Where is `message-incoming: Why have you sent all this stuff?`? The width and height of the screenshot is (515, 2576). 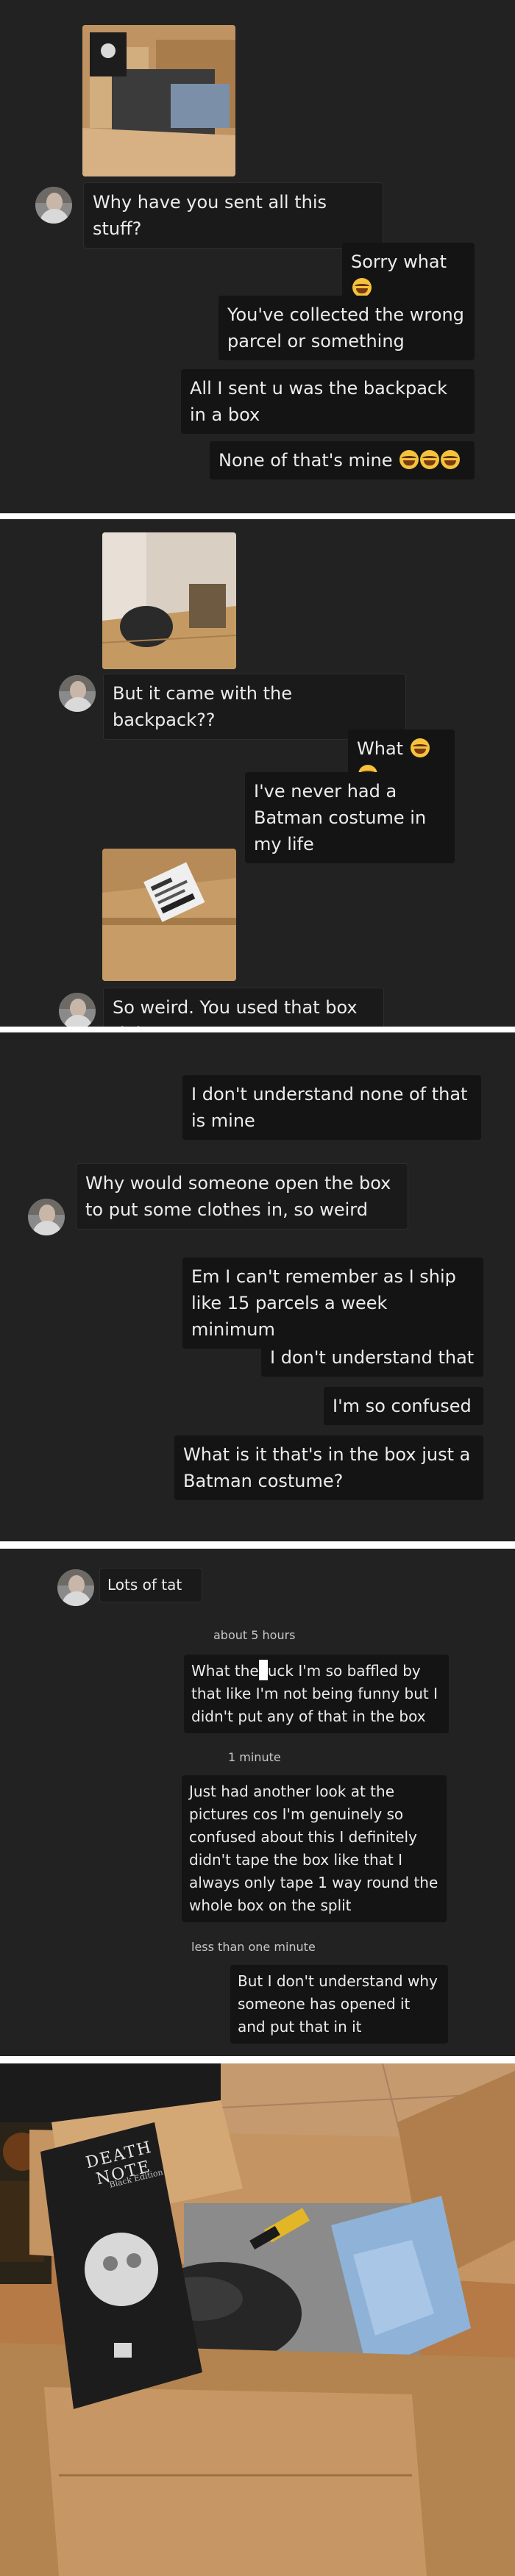 message-incoming: Why have you sent all this stuff? is located at coordinates (233, 215).